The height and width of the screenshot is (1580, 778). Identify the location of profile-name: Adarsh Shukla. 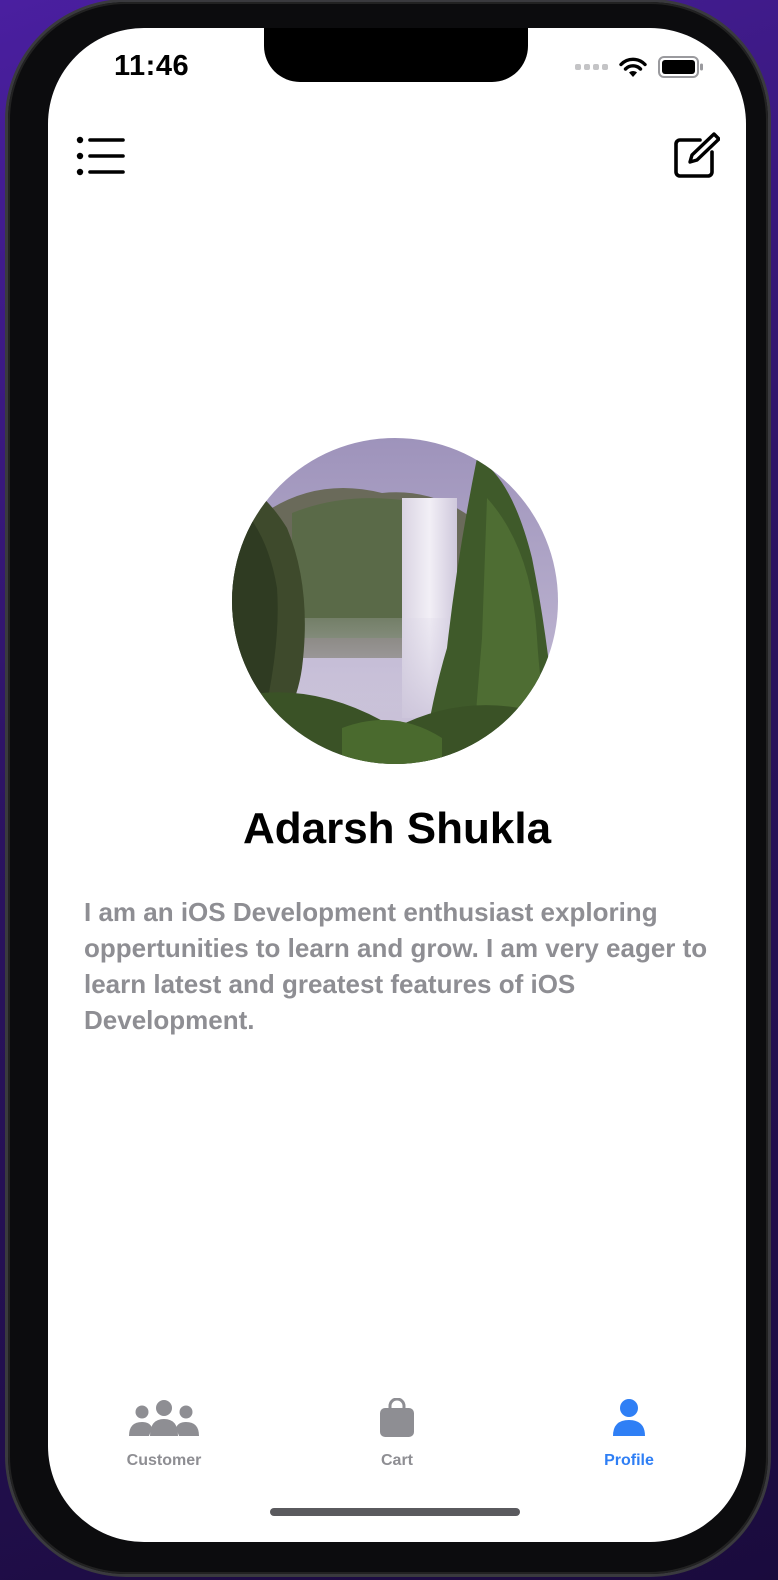
(397, 828).